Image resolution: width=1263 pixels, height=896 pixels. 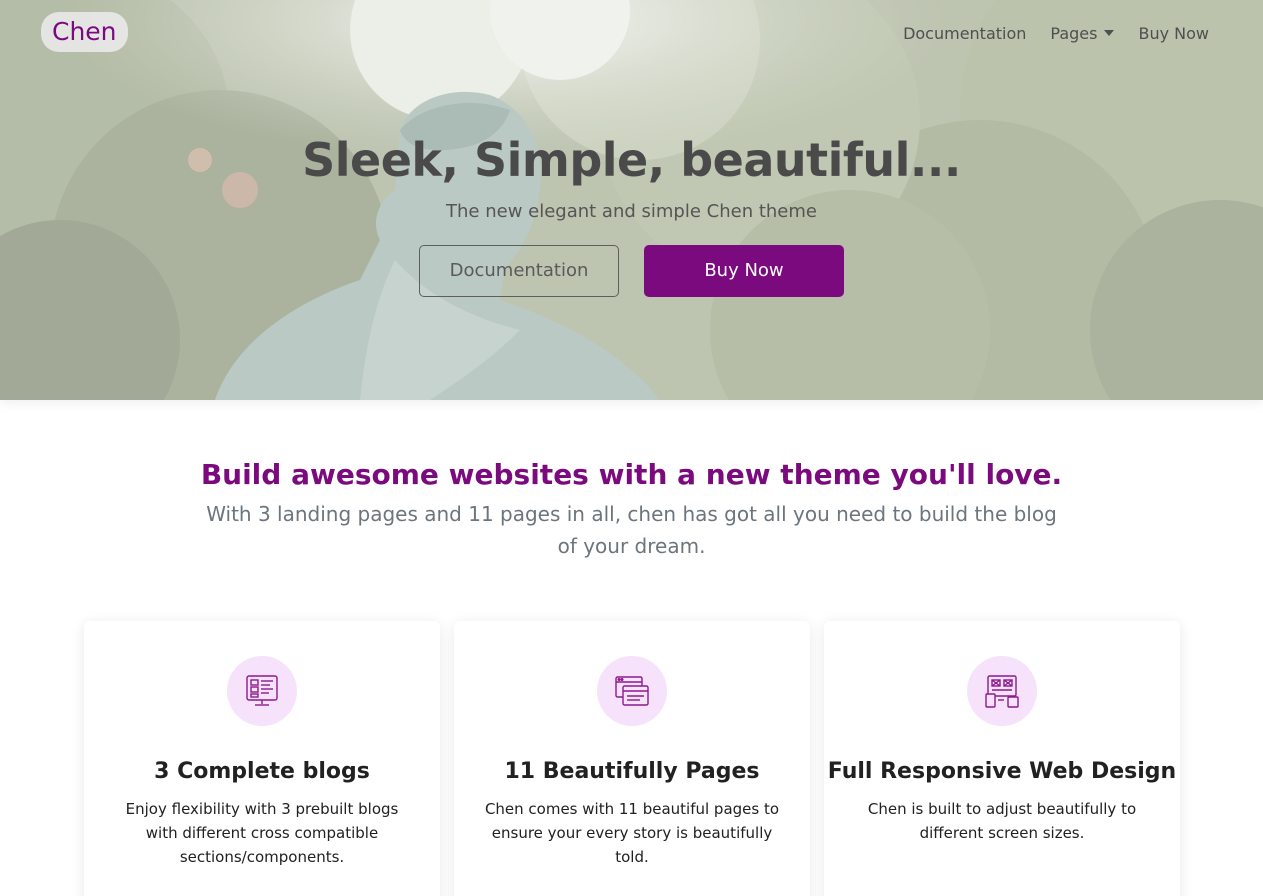 I want to click on caret-down-icon, so click(x=1109, y=33).